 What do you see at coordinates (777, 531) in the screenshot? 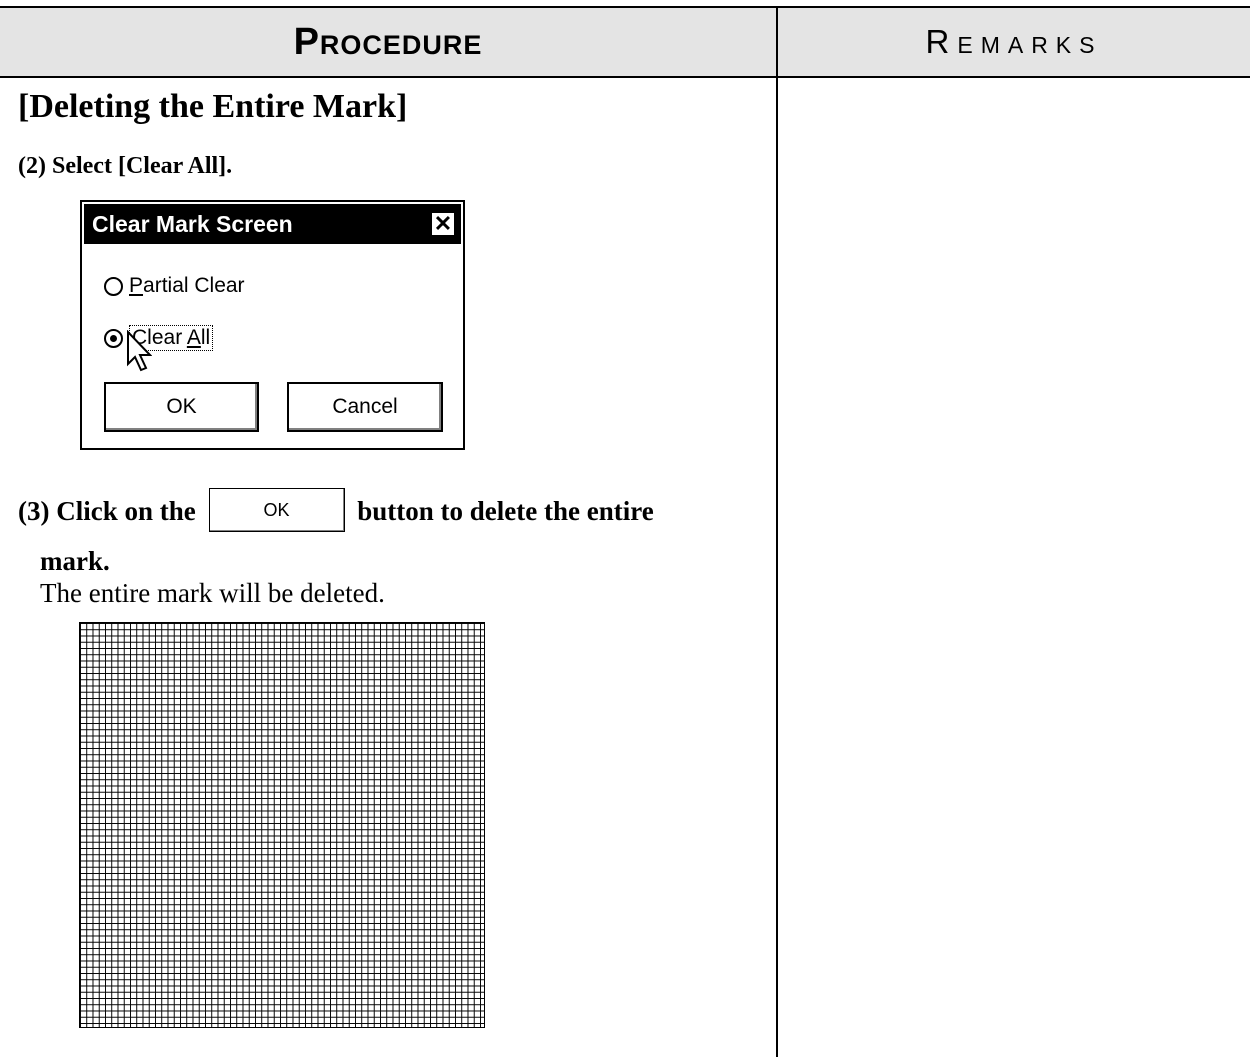
I see `column-divider` at bounding box center [777, 531].